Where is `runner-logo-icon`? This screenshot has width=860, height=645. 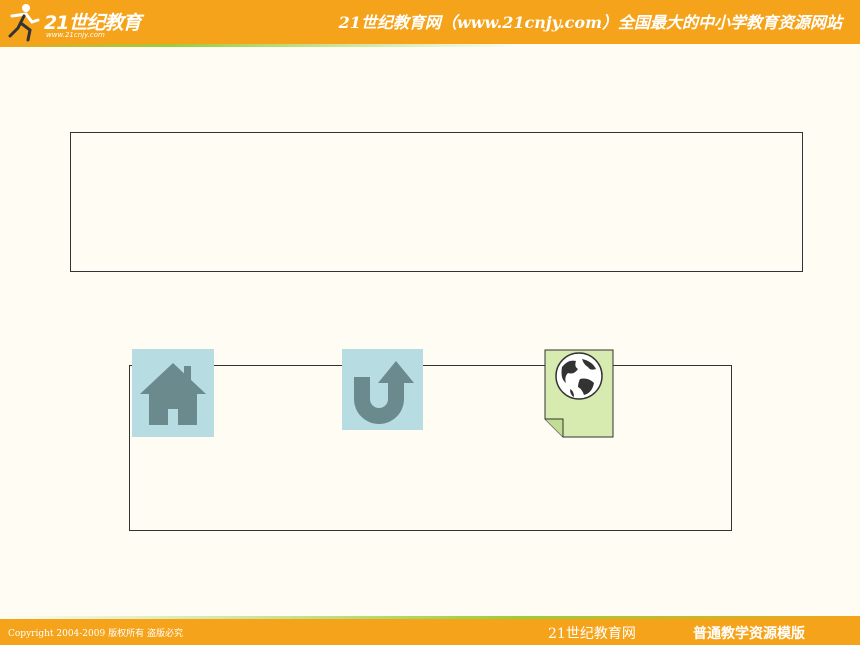
runner-logo-icon is located at coordinates (24, 23).